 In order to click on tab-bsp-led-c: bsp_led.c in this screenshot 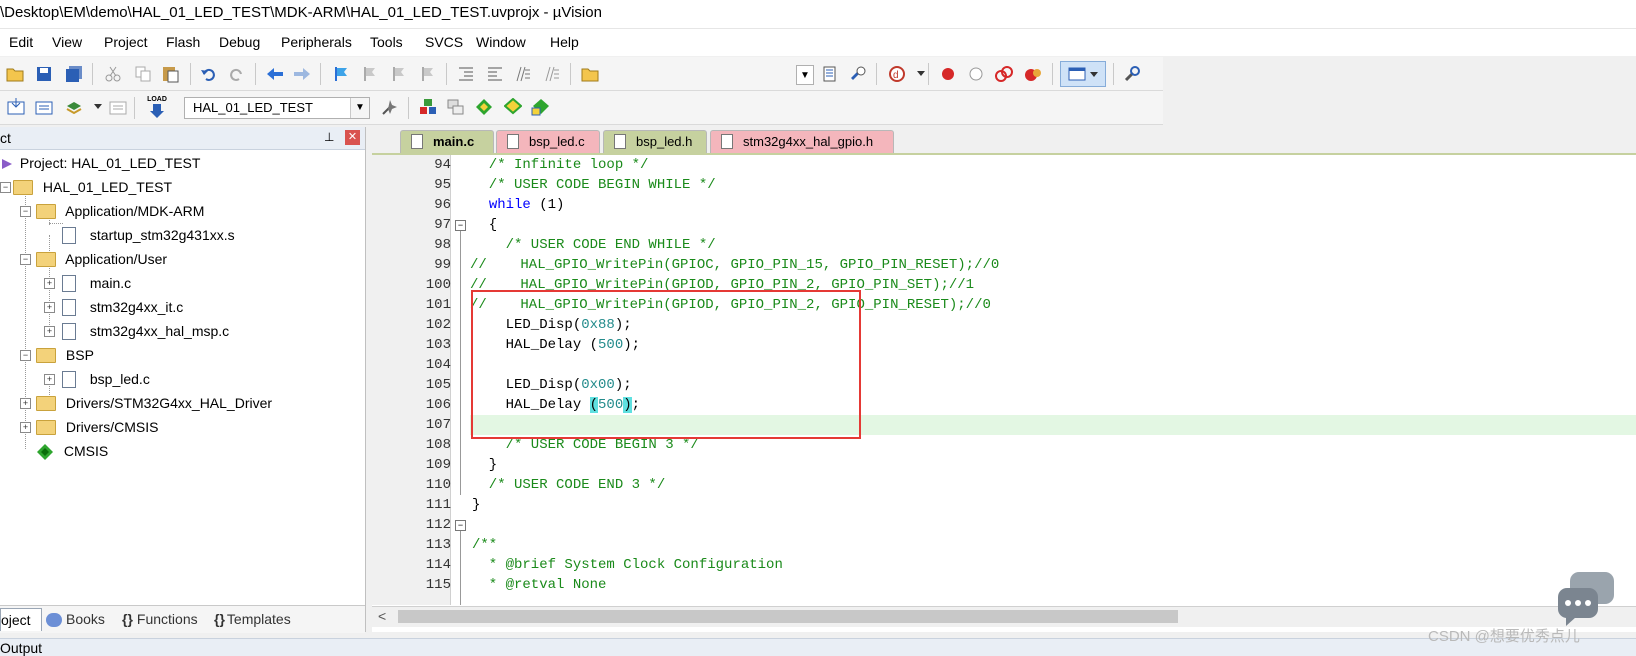, I will do `click(548, 141)`.